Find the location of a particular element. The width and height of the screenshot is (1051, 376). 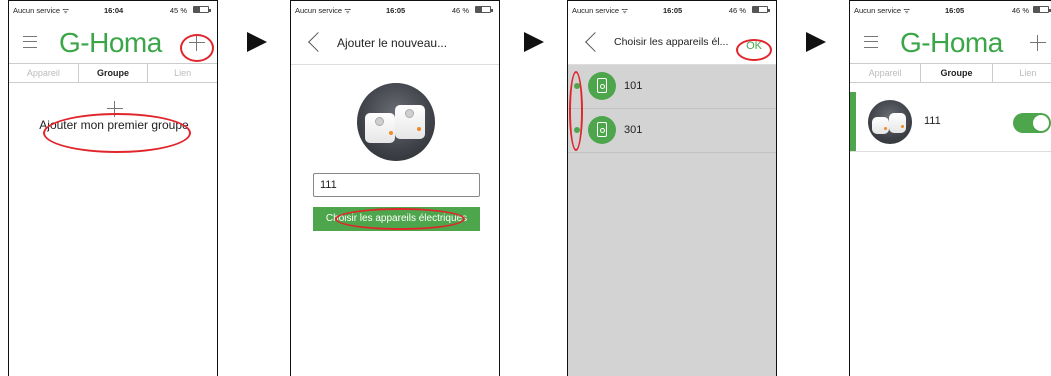

clock: 16:04 is located at coordinates (114, 10).